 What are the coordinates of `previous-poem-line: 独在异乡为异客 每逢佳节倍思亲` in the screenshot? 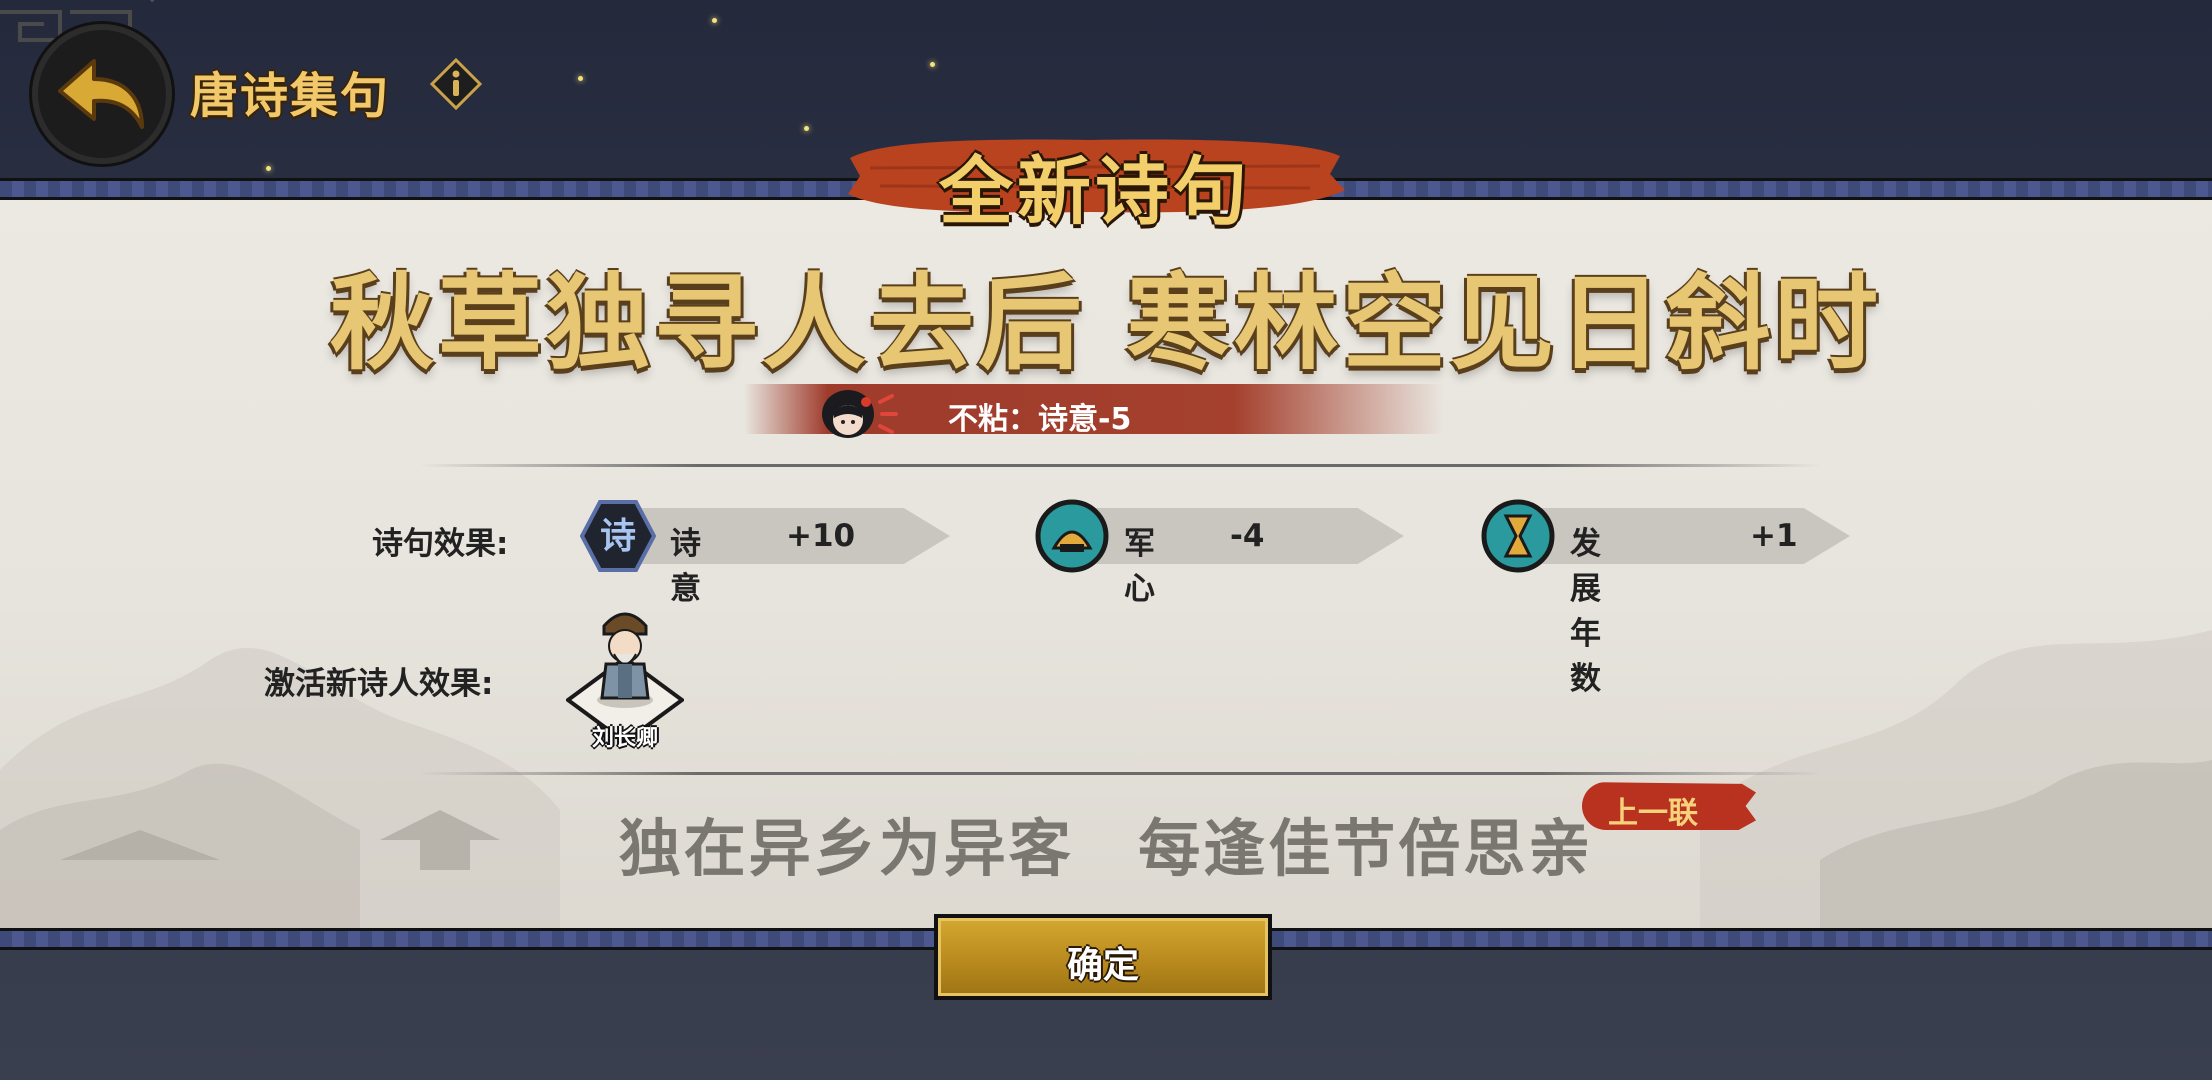 It's located at (1106, 848).